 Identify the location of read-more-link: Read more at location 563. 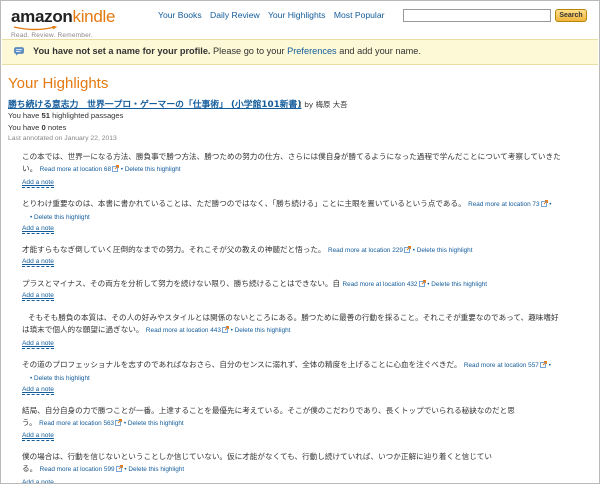
(76, 423).